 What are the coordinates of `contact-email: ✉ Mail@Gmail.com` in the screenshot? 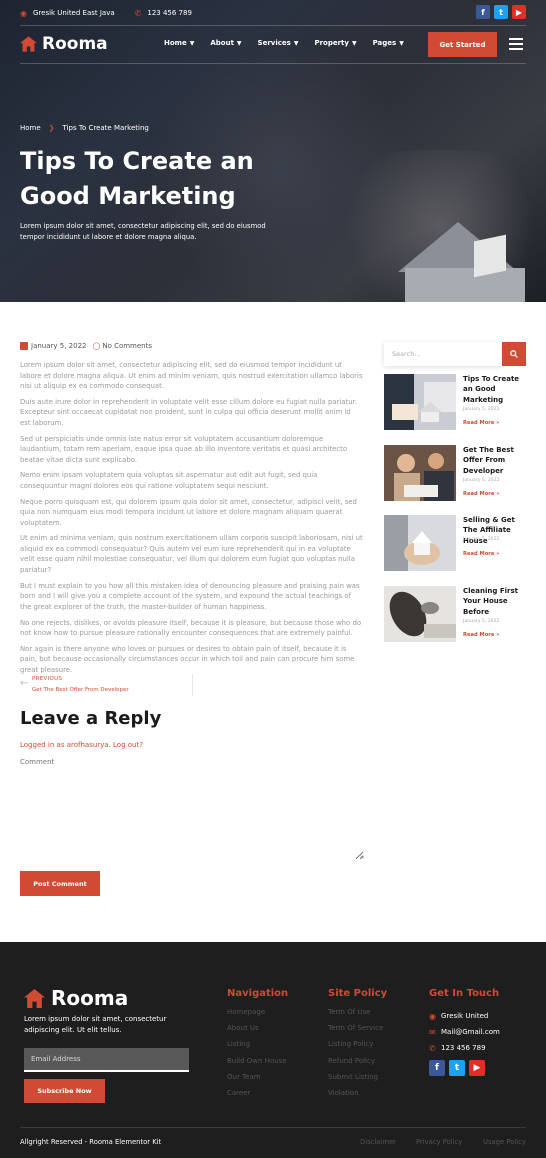 It's located at (464, 1032).